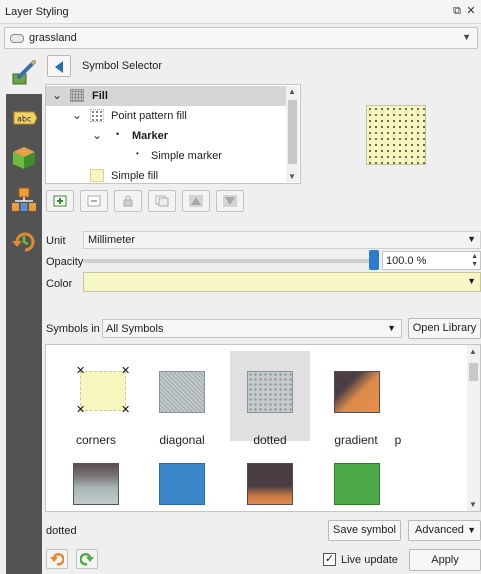 This screenshot has height=574, width=481. I want to click on redo-button, so click(87, 559).